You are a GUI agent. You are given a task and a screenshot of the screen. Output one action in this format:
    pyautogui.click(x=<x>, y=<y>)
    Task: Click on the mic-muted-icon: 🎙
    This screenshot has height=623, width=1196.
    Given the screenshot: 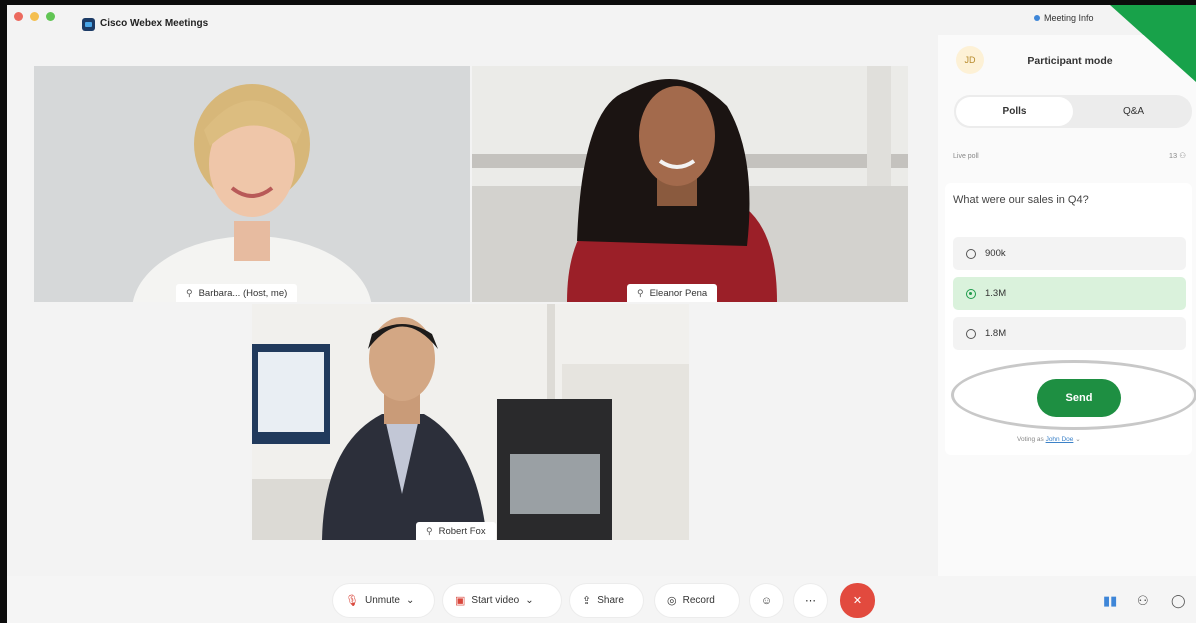 What is the action you would take?
    pyautogui.click(x=352, y=601)
    